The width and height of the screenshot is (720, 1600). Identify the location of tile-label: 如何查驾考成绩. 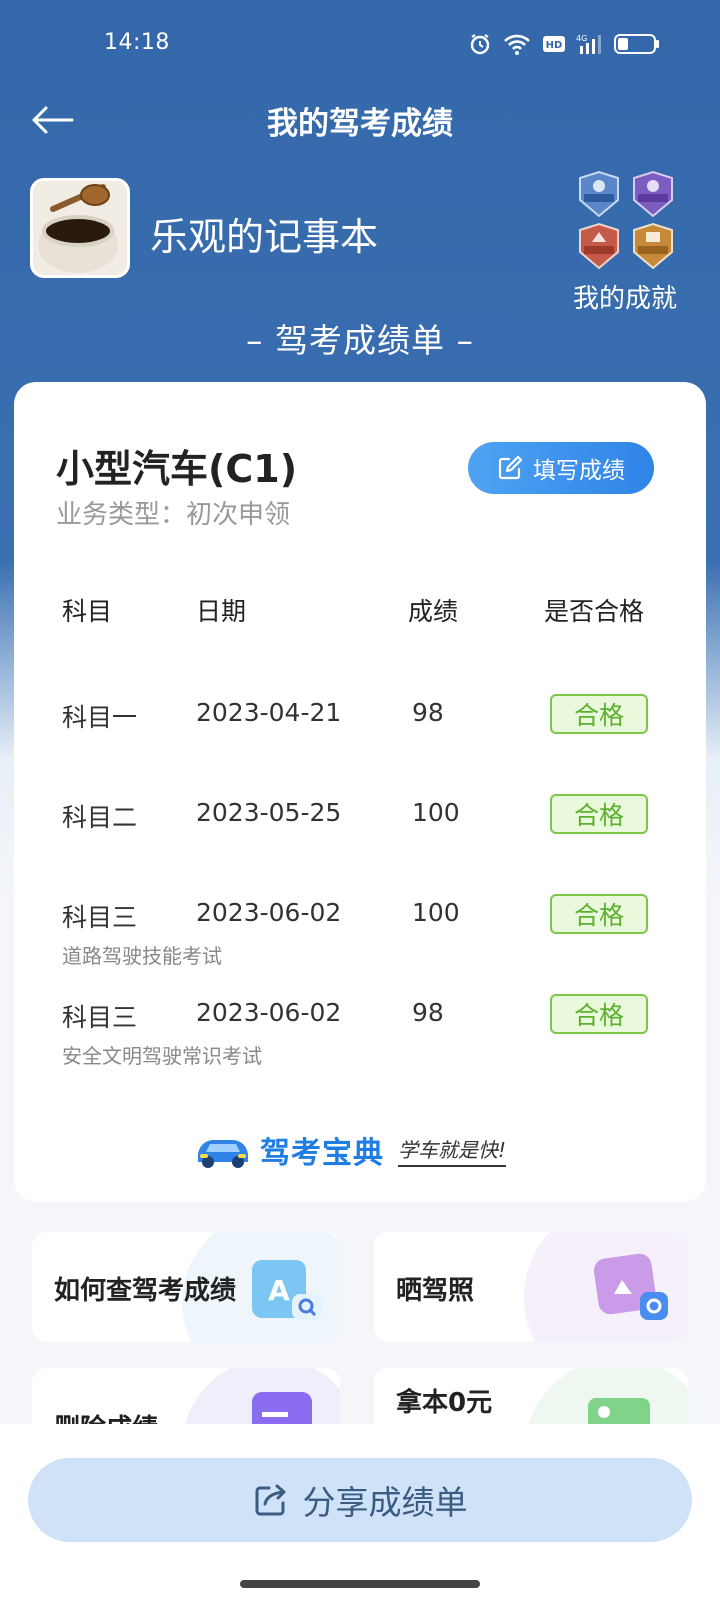
(145, 1291).